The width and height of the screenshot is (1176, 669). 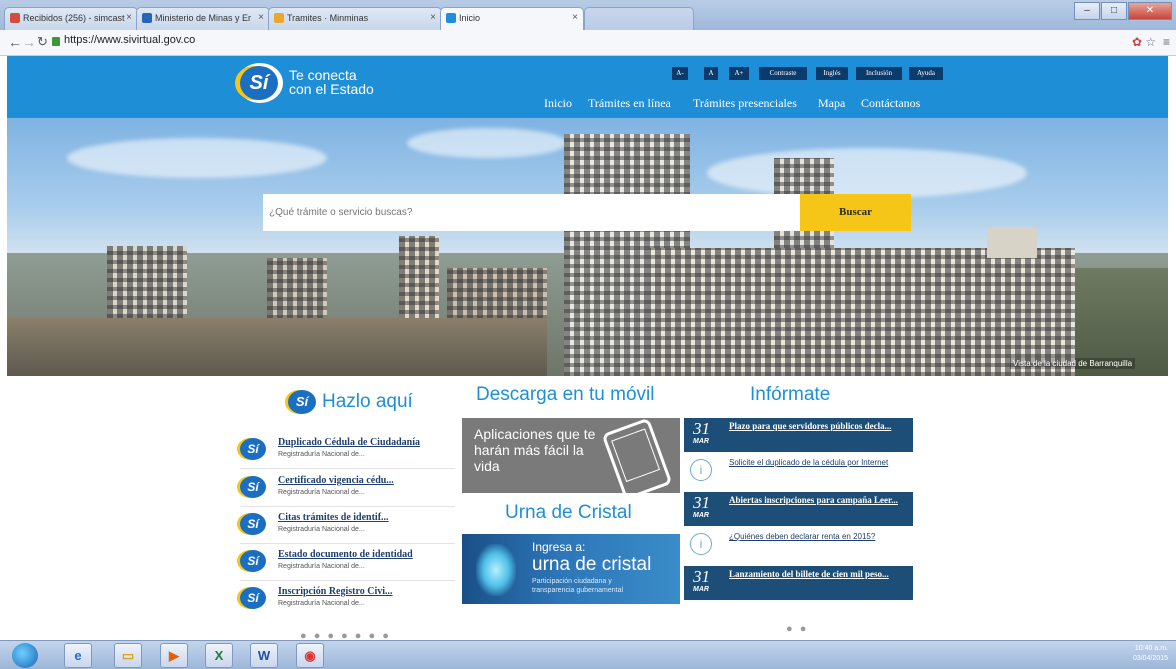 What do you see at coordinates (1150, 42) in the screenshot?
I see `bookmark-star-icon: ☆` at bounding box center [1150, 42].